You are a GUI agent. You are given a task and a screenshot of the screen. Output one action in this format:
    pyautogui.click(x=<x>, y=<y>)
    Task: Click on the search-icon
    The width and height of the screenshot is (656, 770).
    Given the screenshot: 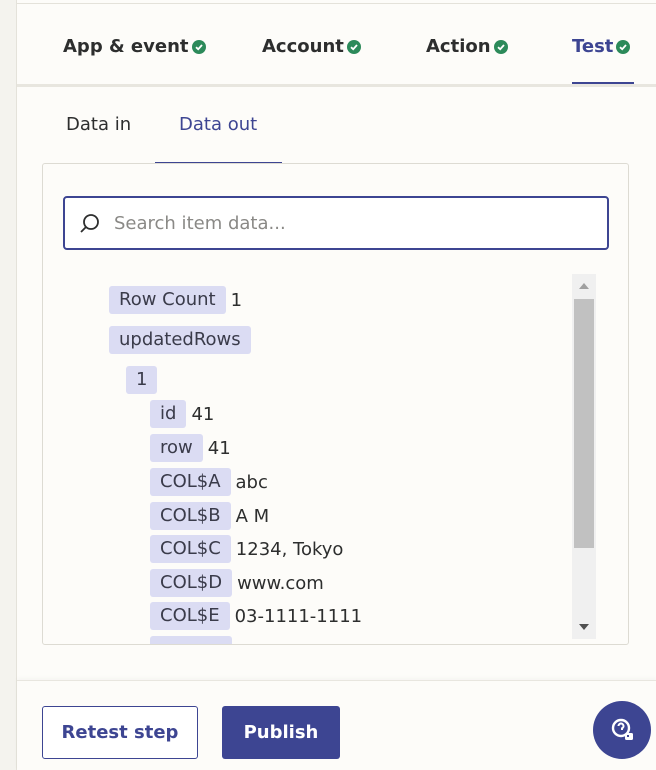 What is the action you would take?
    pyautogui.click(x=89, y=223)
    